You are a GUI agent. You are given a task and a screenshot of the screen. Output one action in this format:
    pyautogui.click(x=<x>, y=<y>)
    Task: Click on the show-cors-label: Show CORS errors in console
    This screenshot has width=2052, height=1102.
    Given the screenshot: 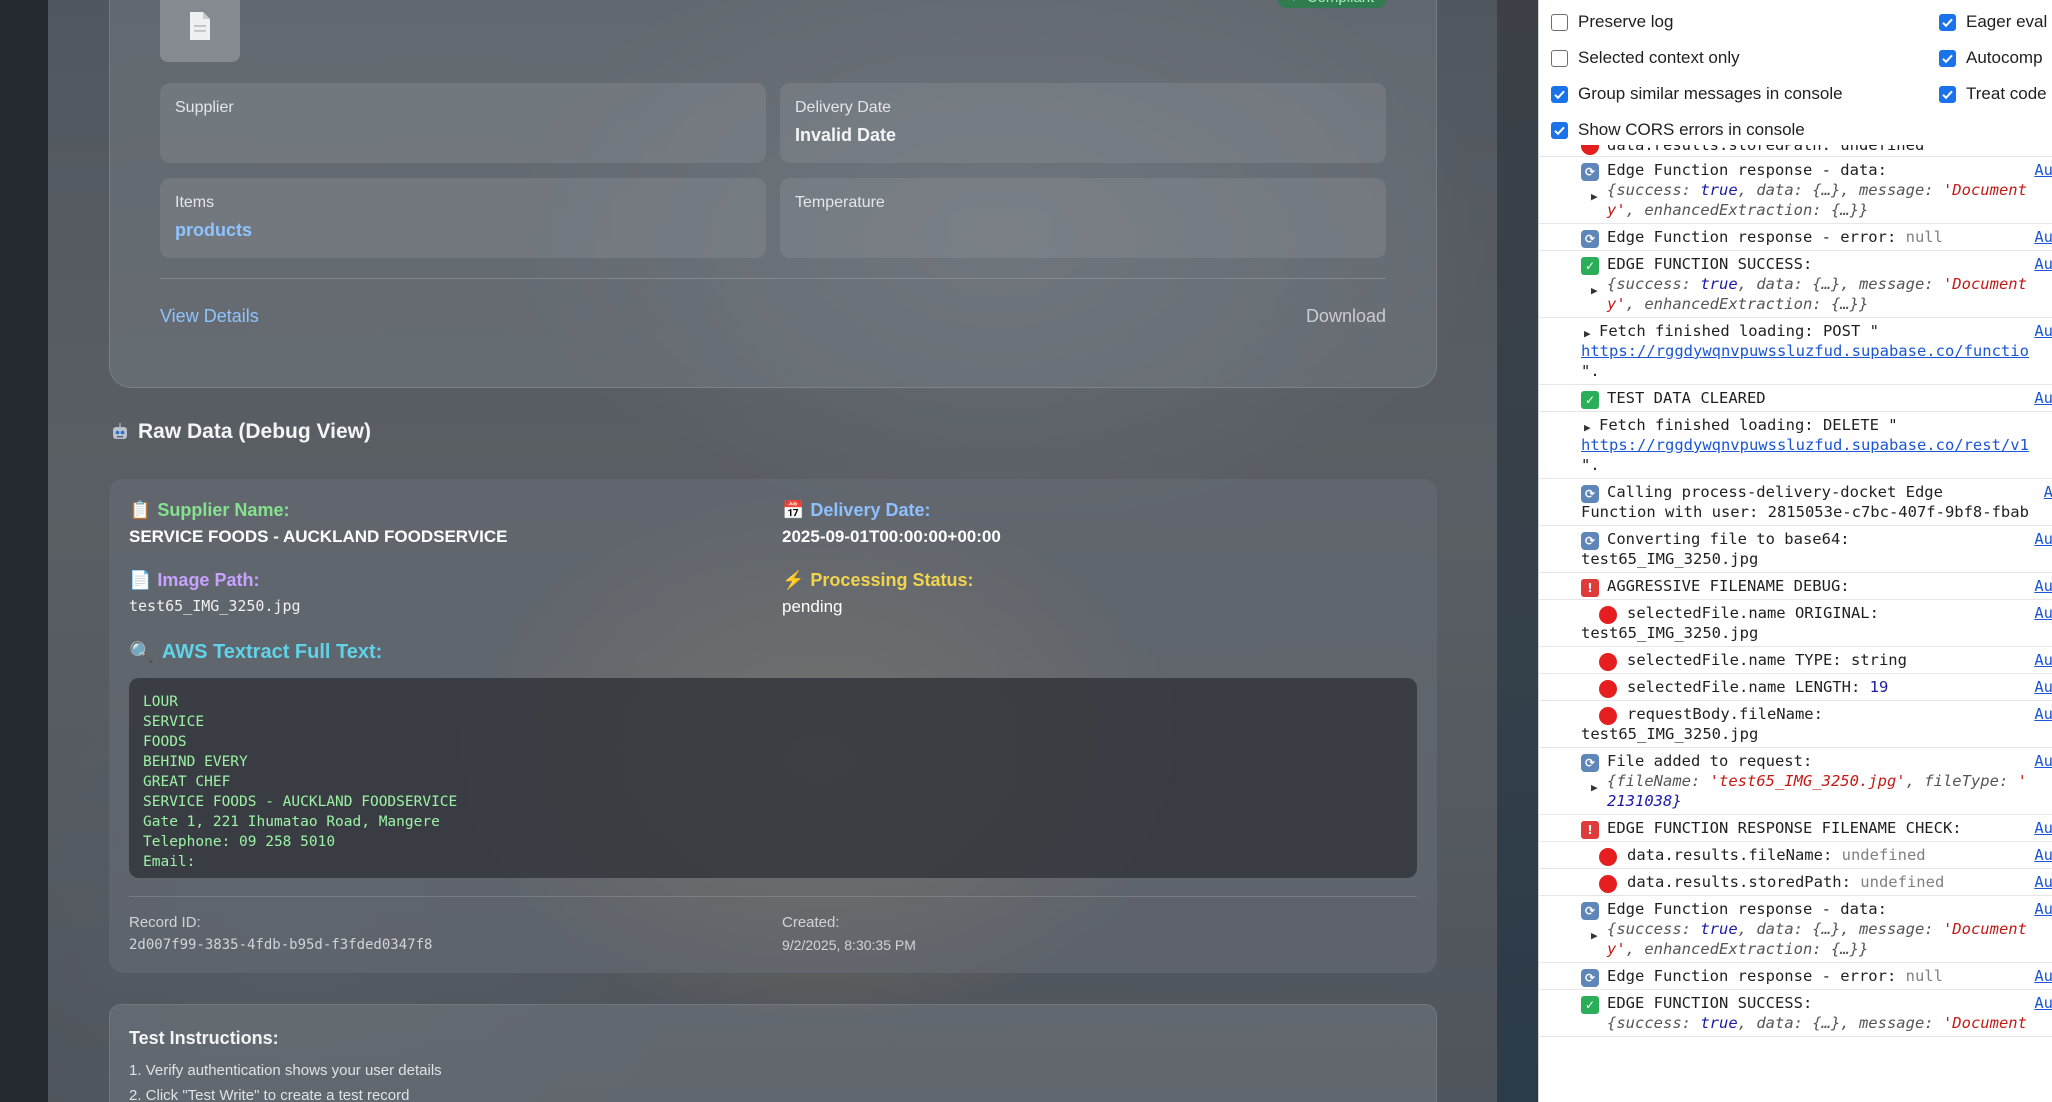 What is the action you would take?
    pyautogui.click(x=1691, y=129)
    